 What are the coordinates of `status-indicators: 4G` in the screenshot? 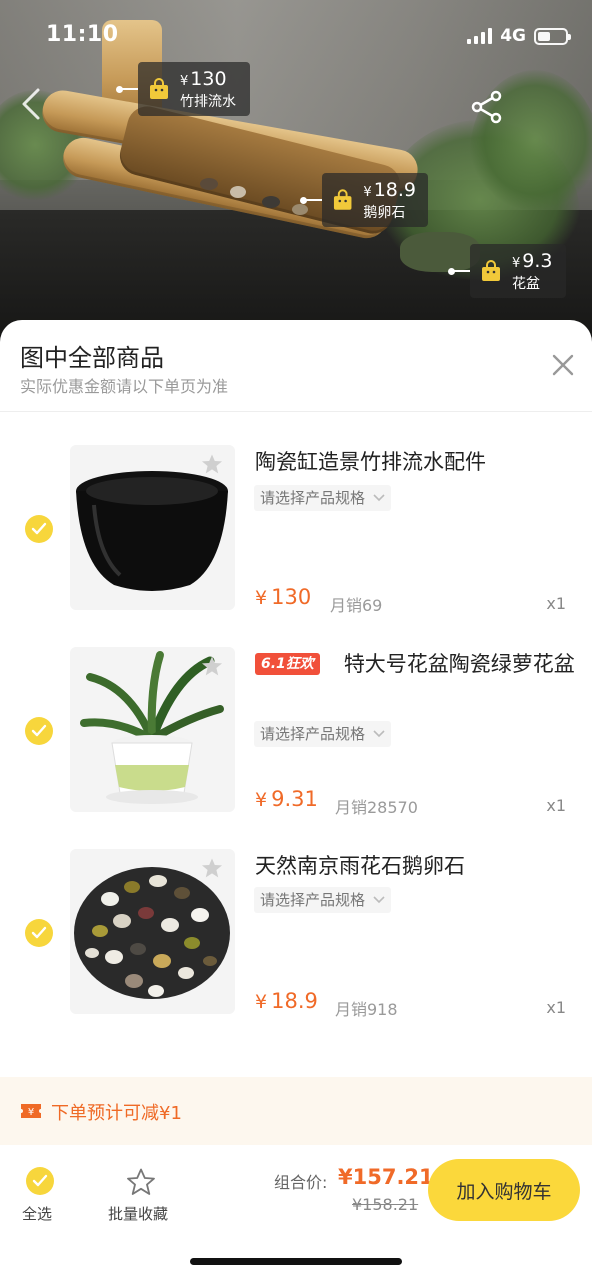 It's located at (519, 36).